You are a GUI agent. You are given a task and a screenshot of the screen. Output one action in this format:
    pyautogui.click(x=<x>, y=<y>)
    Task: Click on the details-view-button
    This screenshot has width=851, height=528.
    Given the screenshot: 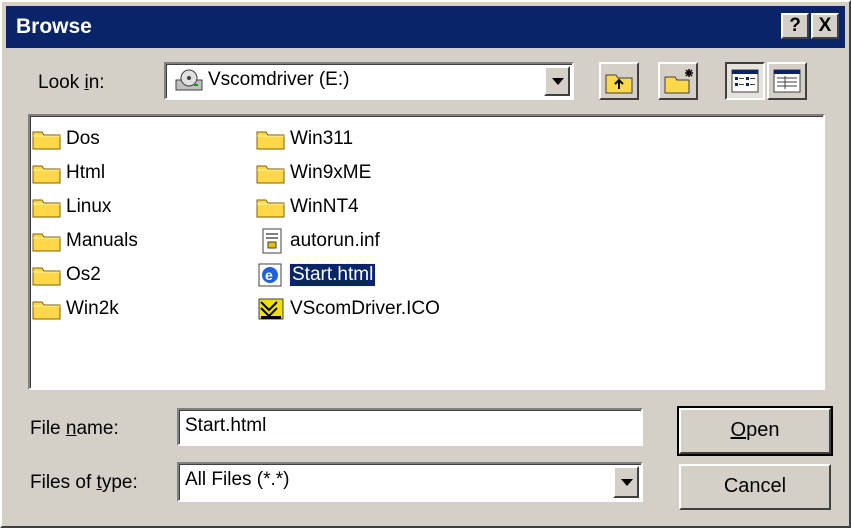 What is the action you would take?
    pyautogui.click(x=787, y=81)
    